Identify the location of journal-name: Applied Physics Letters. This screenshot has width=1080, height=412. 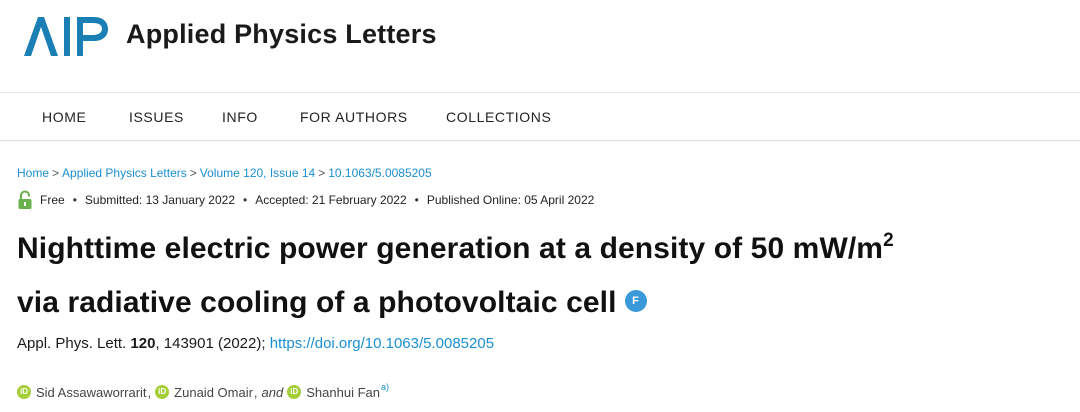
(281, 34).